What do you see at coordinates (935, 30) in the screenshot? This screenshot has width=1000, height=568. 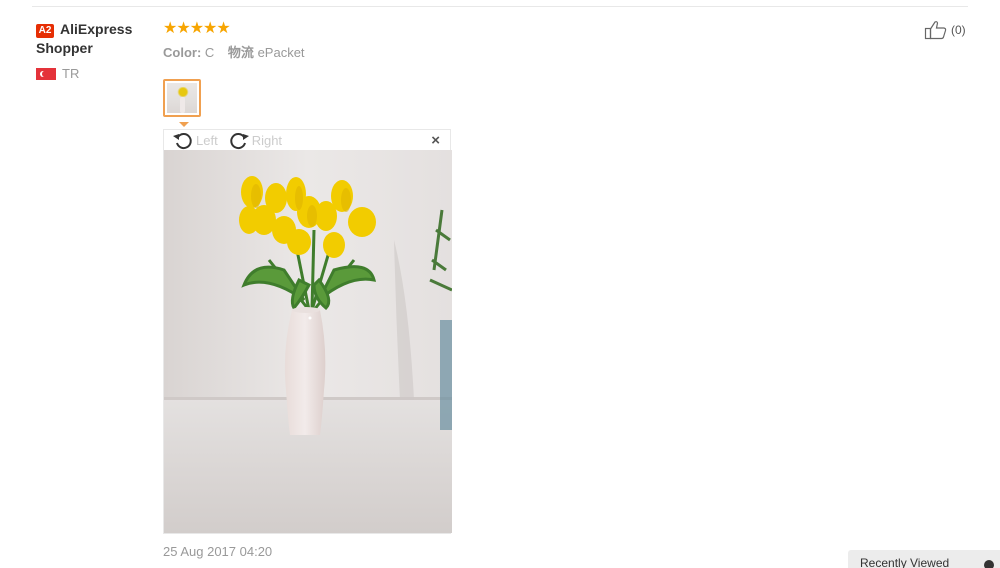 I see `thumbs-up-icon` at bounding box center [935, 30].